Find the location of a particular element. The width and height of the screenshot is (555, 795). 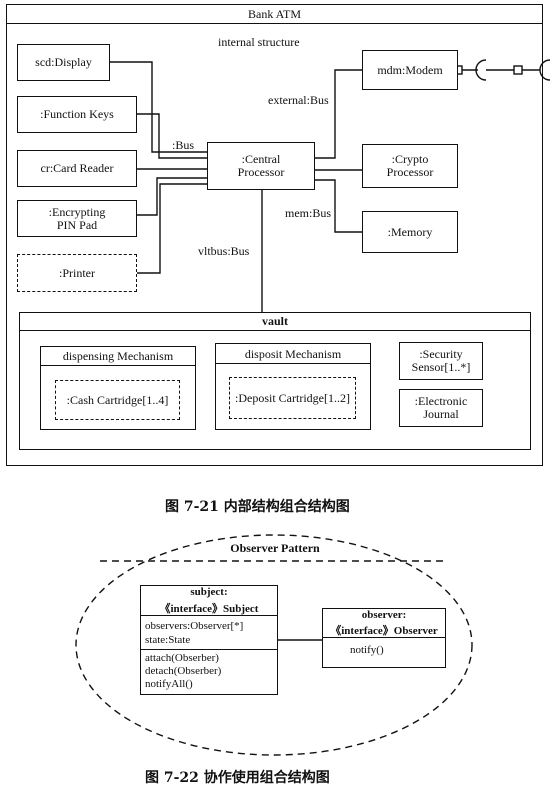

subject-op-attach: attach(Obserber) is located at coordinates (182, 658).